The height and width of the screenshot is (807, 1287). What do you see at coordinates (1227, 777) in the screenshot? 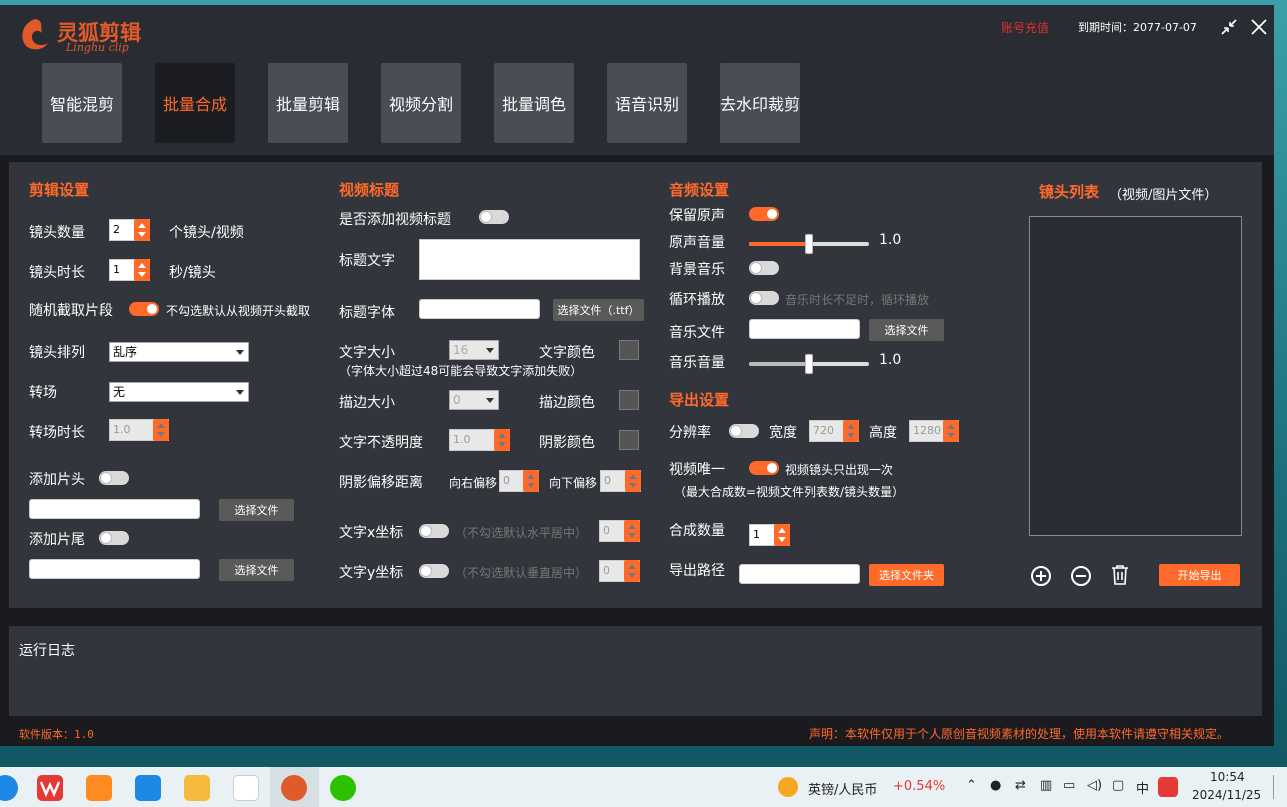
I see `clock-time: 10:54` at bounding box center [1227, 777].